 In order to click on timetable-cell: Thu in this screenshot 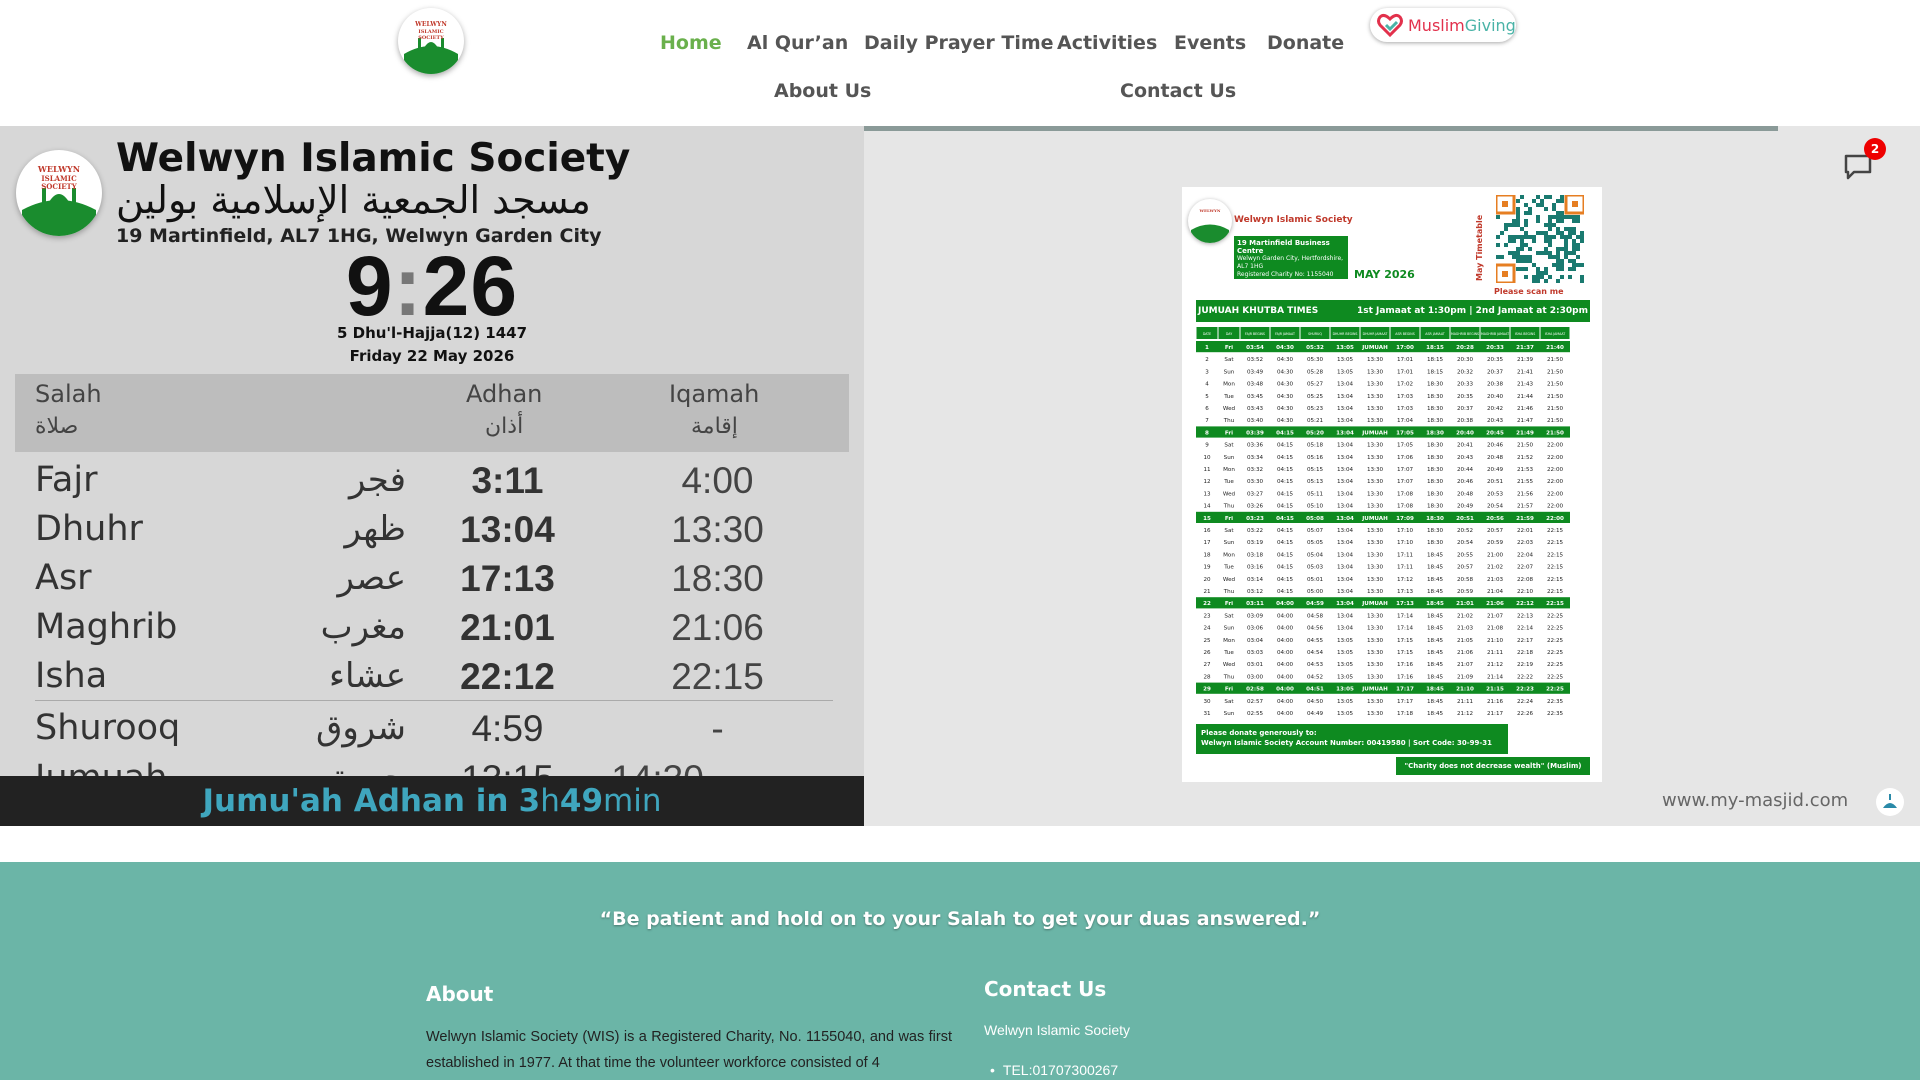, I will do `click(1229, 677)`.